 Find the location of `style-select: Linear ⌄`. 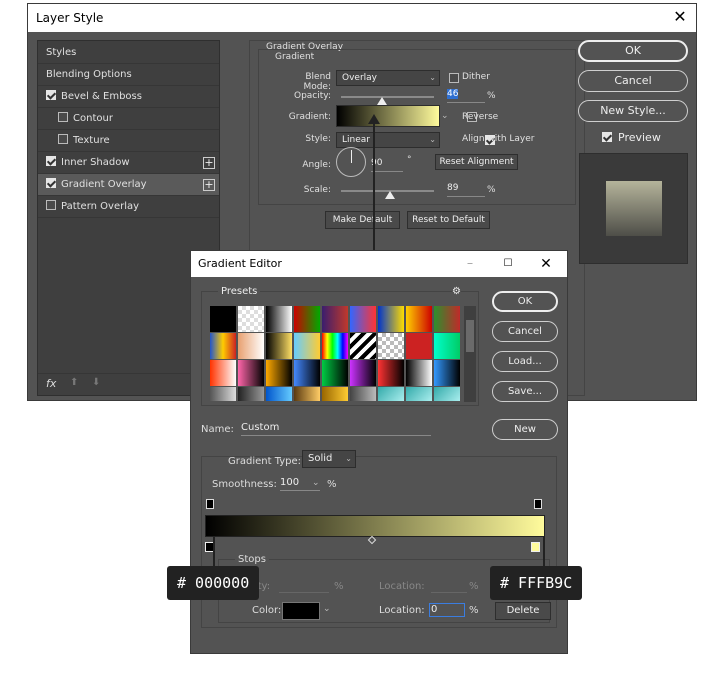

style-select: Linear ⌄ is located at coordinates (388, 140).